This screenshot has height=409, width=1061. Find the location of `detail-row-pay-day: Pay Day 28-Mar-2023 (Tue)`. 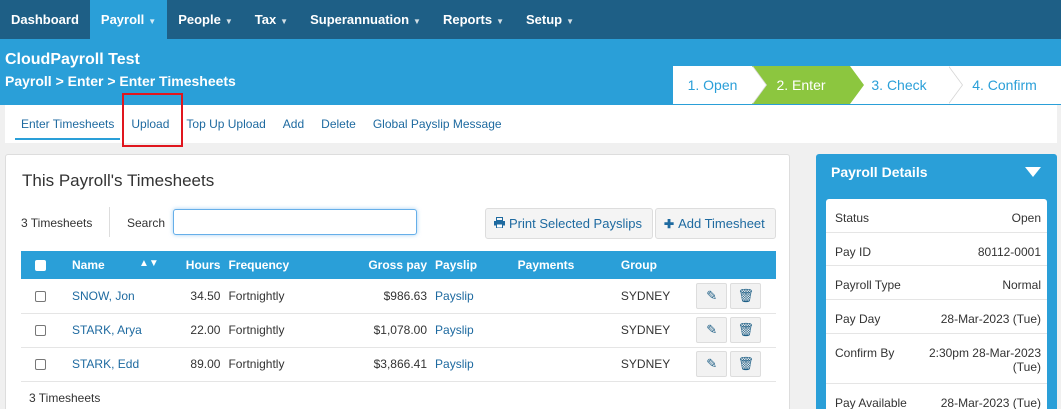

detail-row-pay-day: Pay Day 28-Mar-2023 (Tue) is located at coordinates (936, 317).